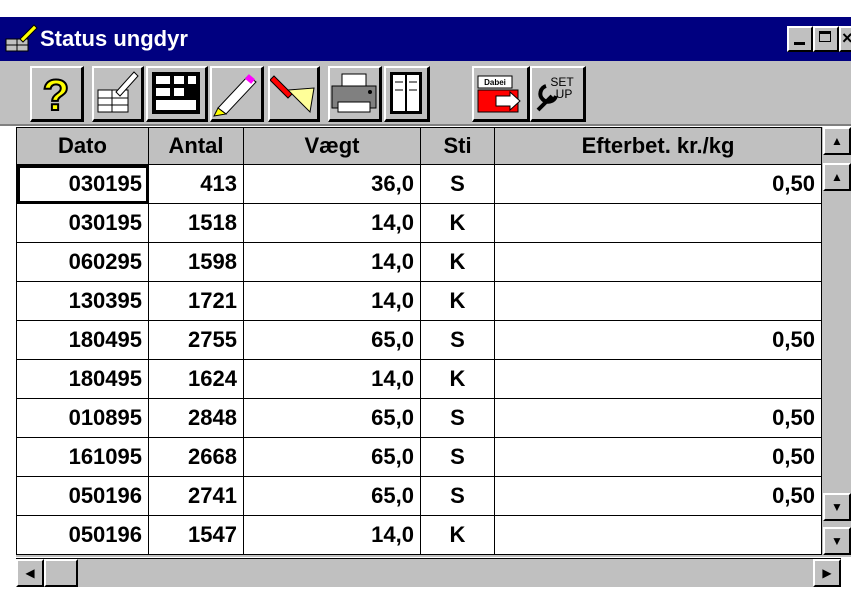 This screenshot has height=605, width=851. What do you see at coordinates (658, 146) in the screenshot?
I see `column-header-efterbet: Efterbet. kr./kg` at bounding box center [658, 146].